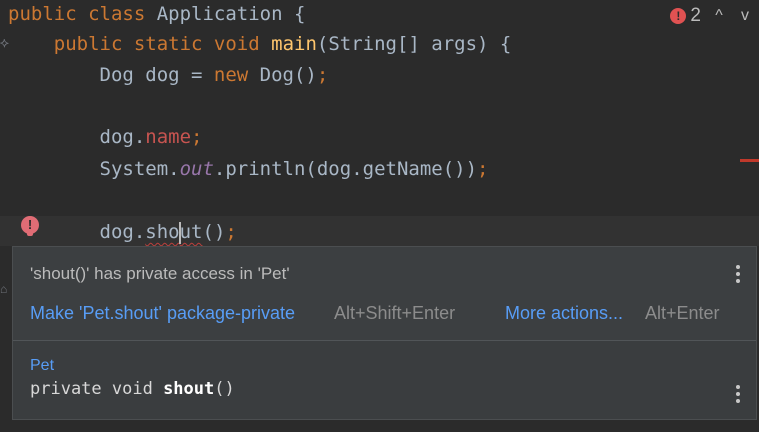 Image resolution: width=759 pixels, height=432 pixels. I want to click on code-line-2: public static void main(String[] args) {, so click(282, 44).